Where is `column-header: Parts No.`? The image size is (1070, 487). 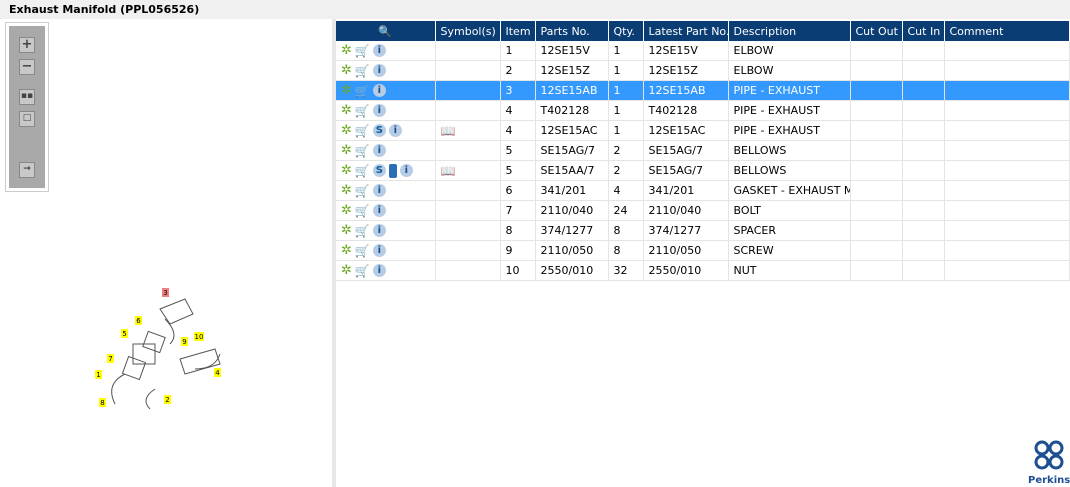
column-header: Parts No. is located at coordinates (572, 31).